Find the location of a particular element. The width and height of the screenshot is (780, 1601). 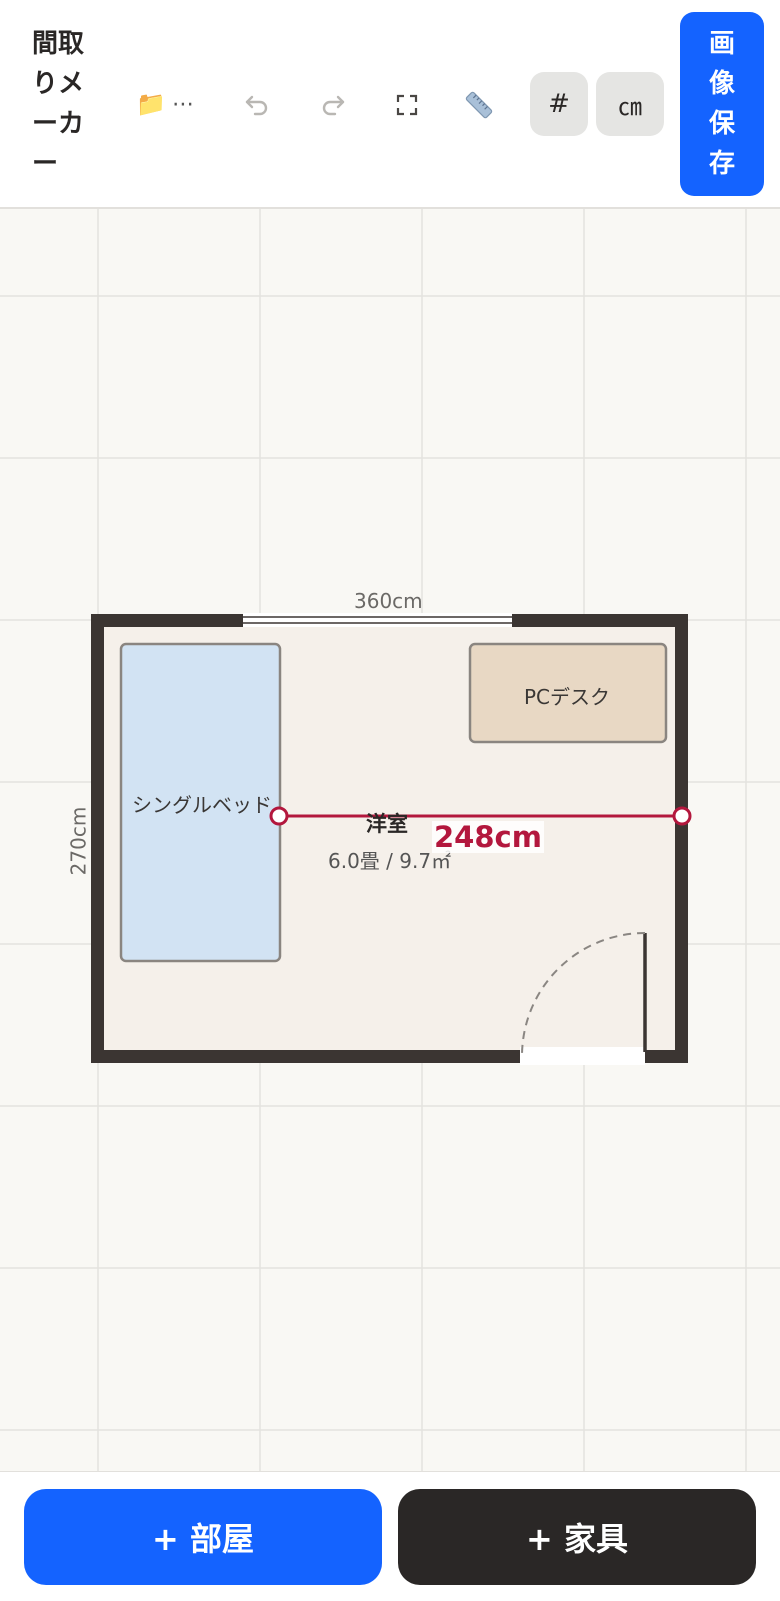

bed-label: シングルベッド is located at coordinates (202, 805).